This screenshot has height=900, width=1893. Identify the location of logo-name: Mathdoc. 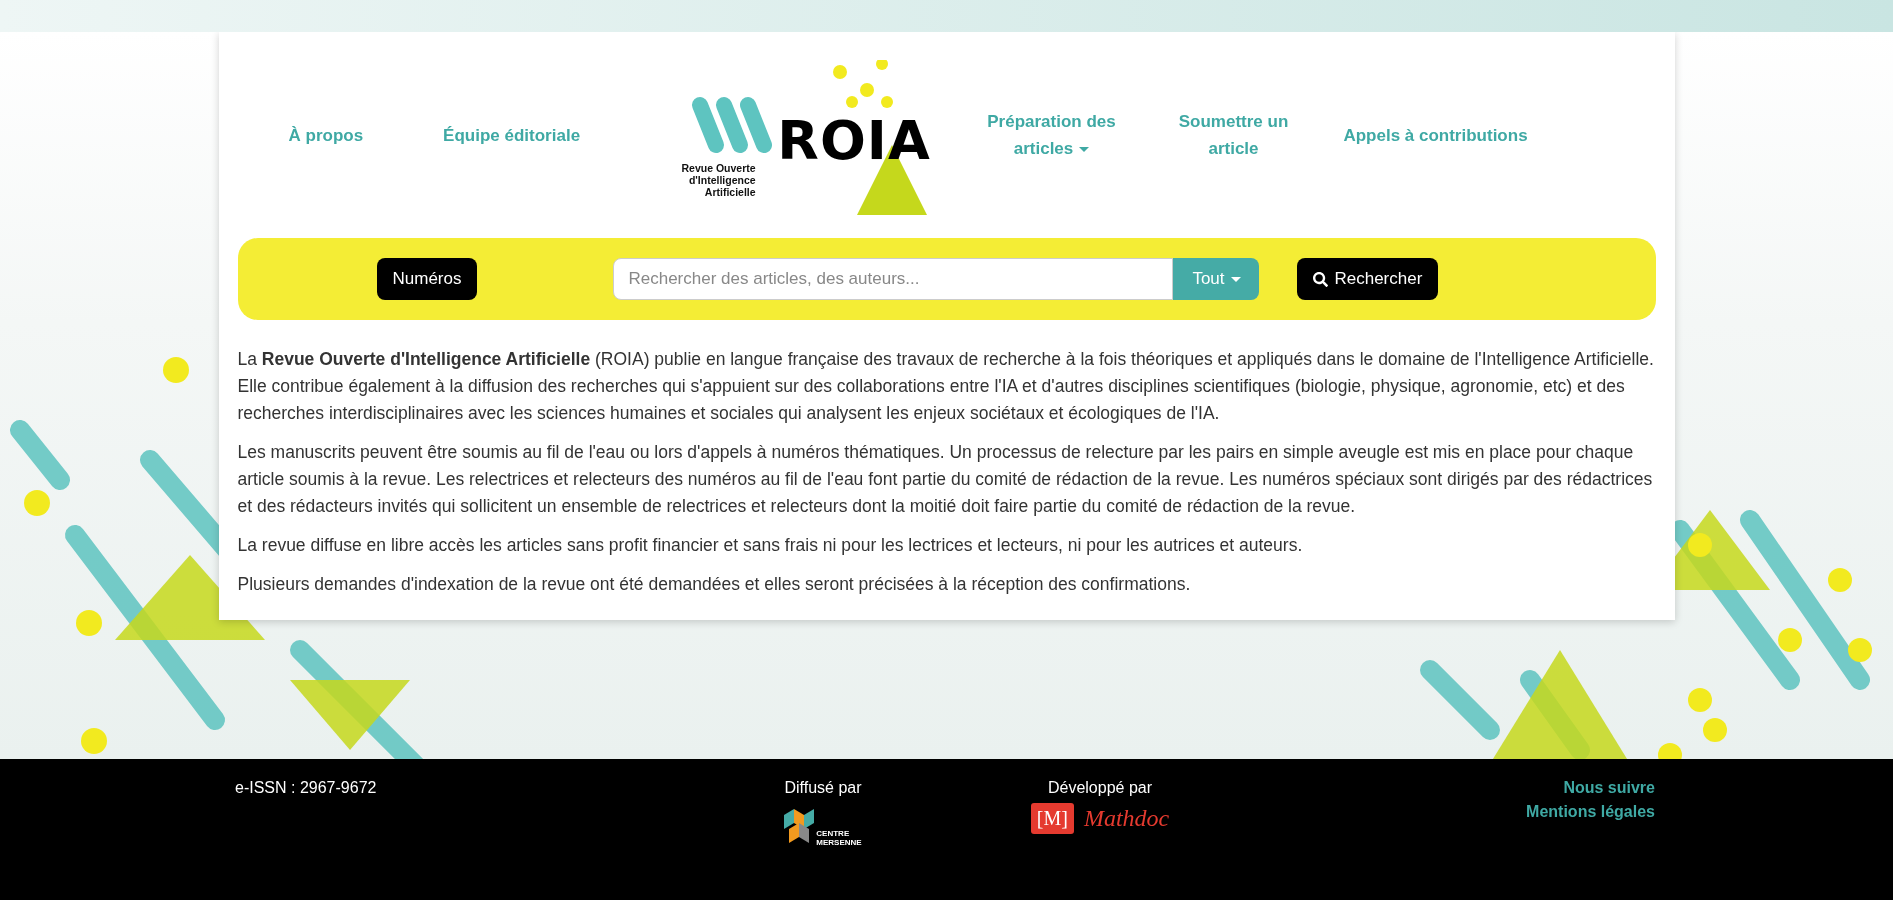
(1126, 818).